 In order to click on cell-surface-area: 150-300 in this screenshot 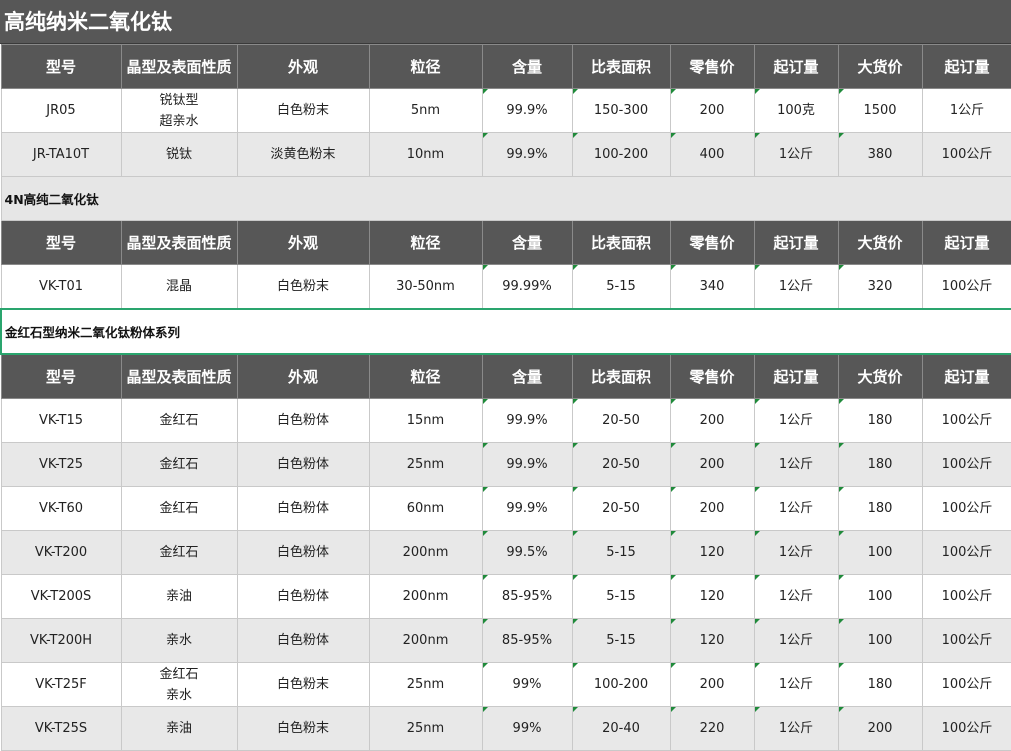, I will do `click(621, 111)`.